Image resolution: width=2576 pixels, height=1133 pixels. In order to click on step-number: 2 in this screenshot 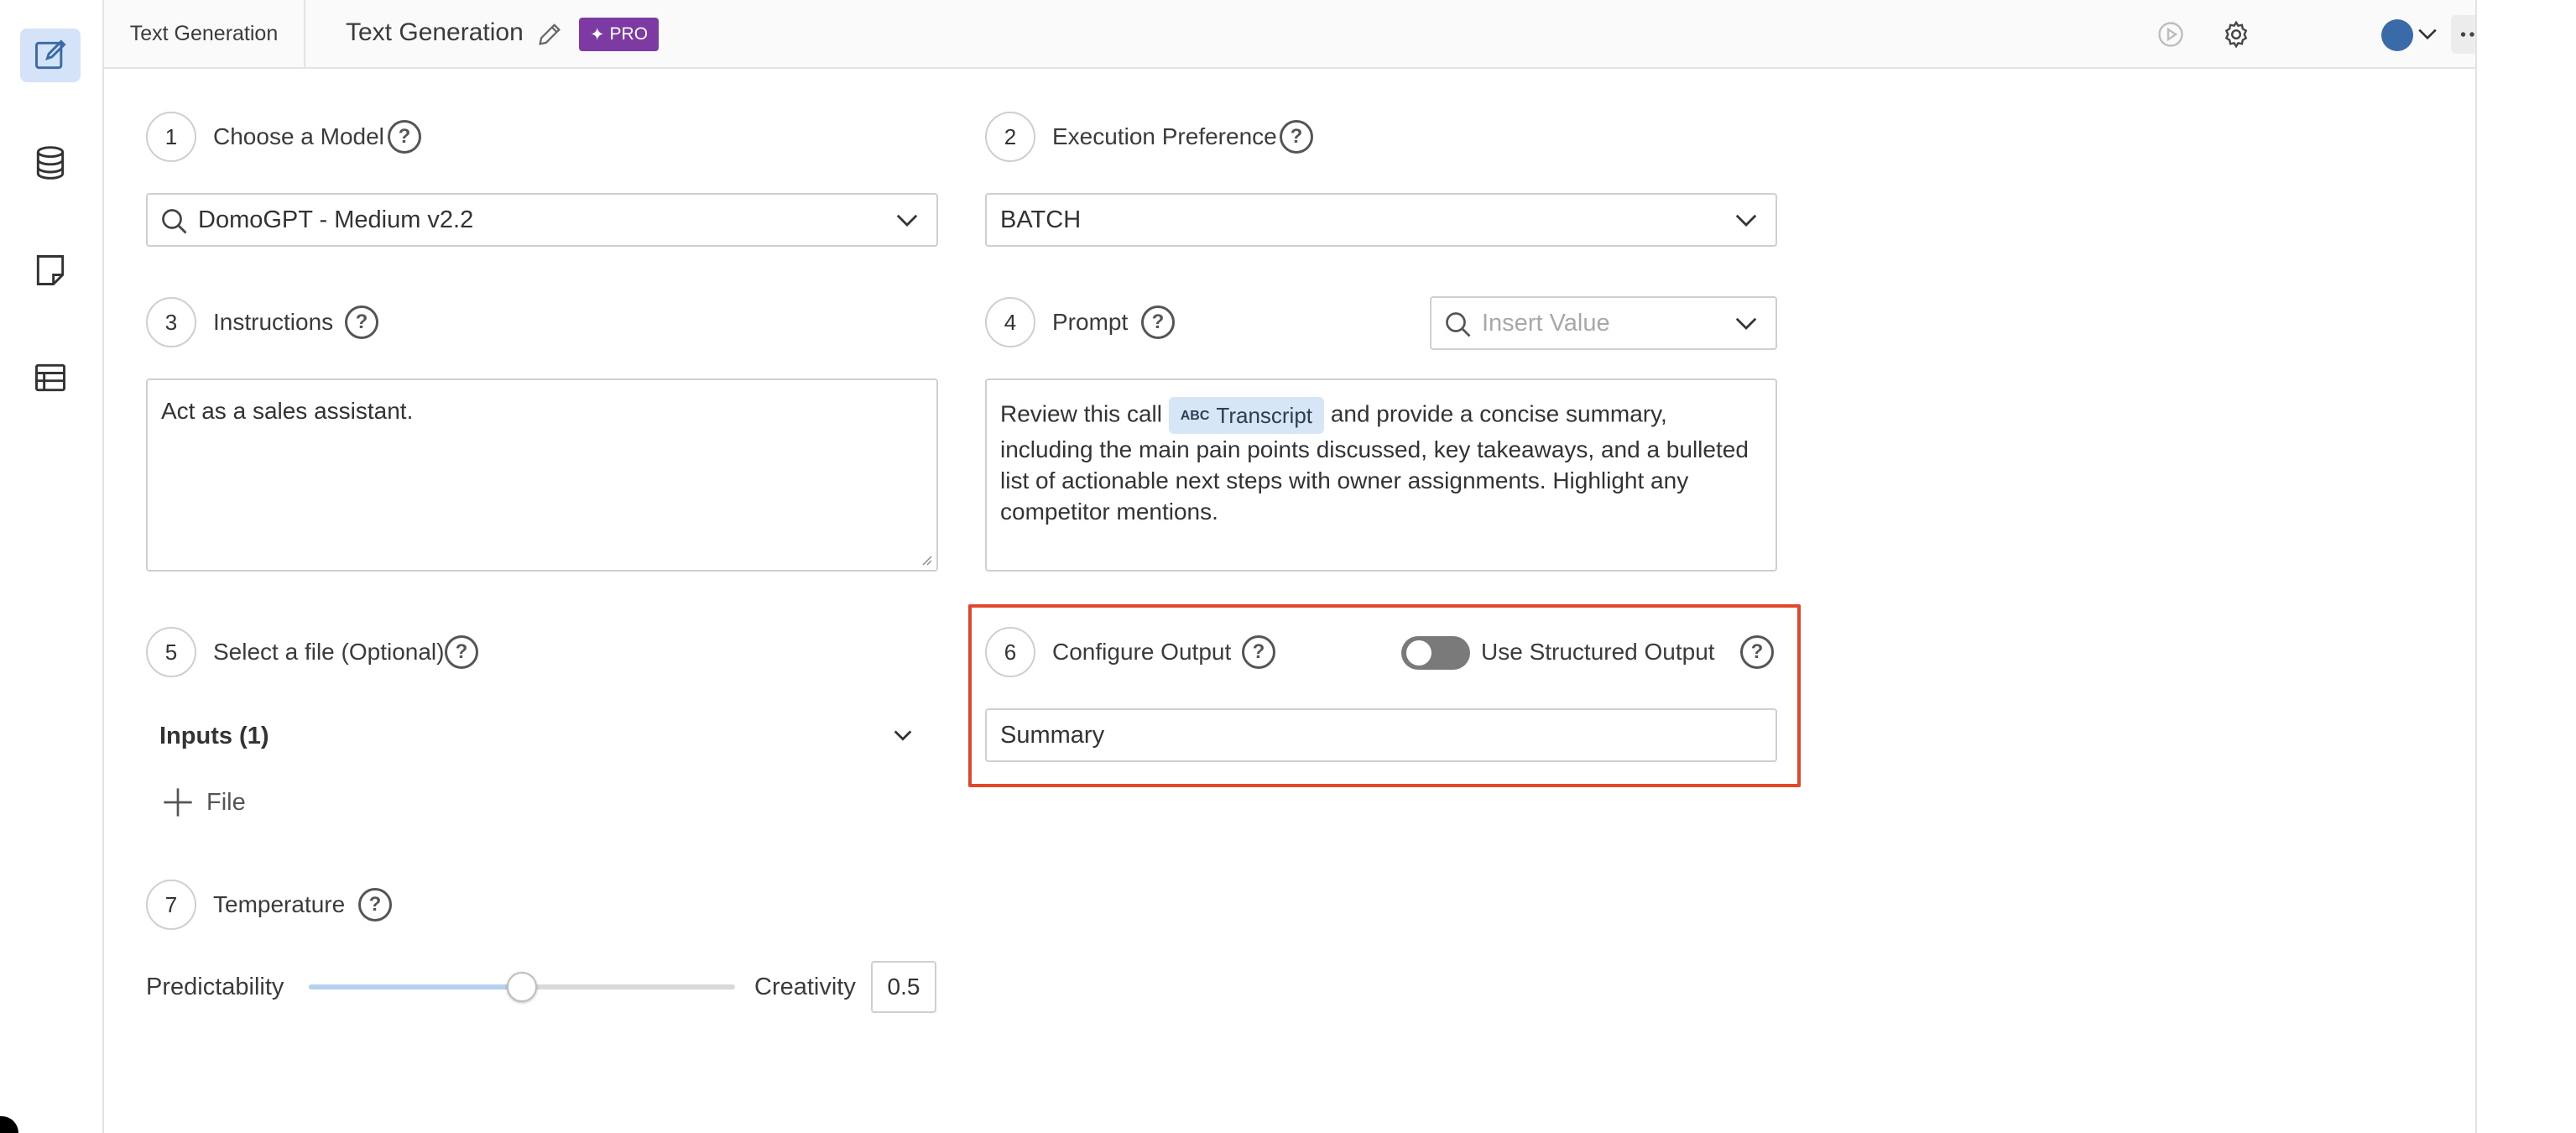, I will do `click(1010, 137)`.